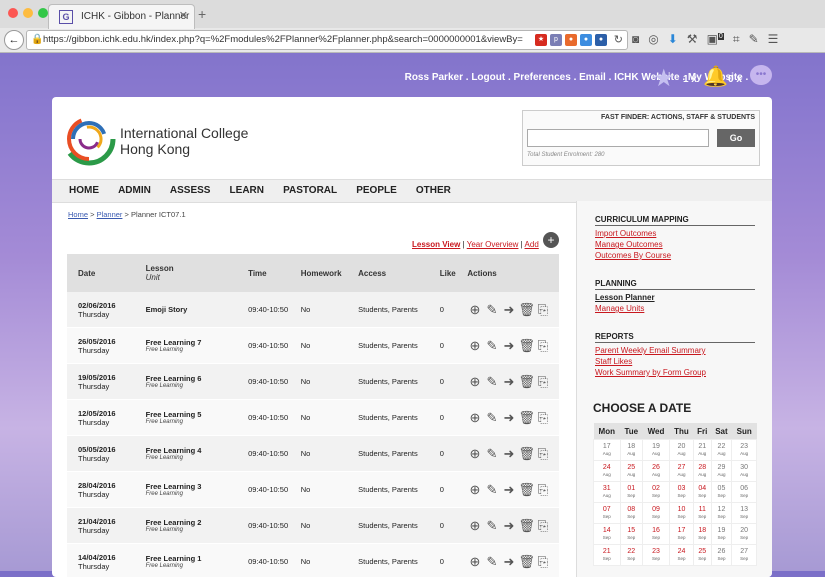 Image resolution: width=825 pixels, height=577 pixels. What do you see at coordinates (650, 372) in the screenshot?
I see `work-summary-link: Work Summary by Form Group` at bounding box center [650, 372].